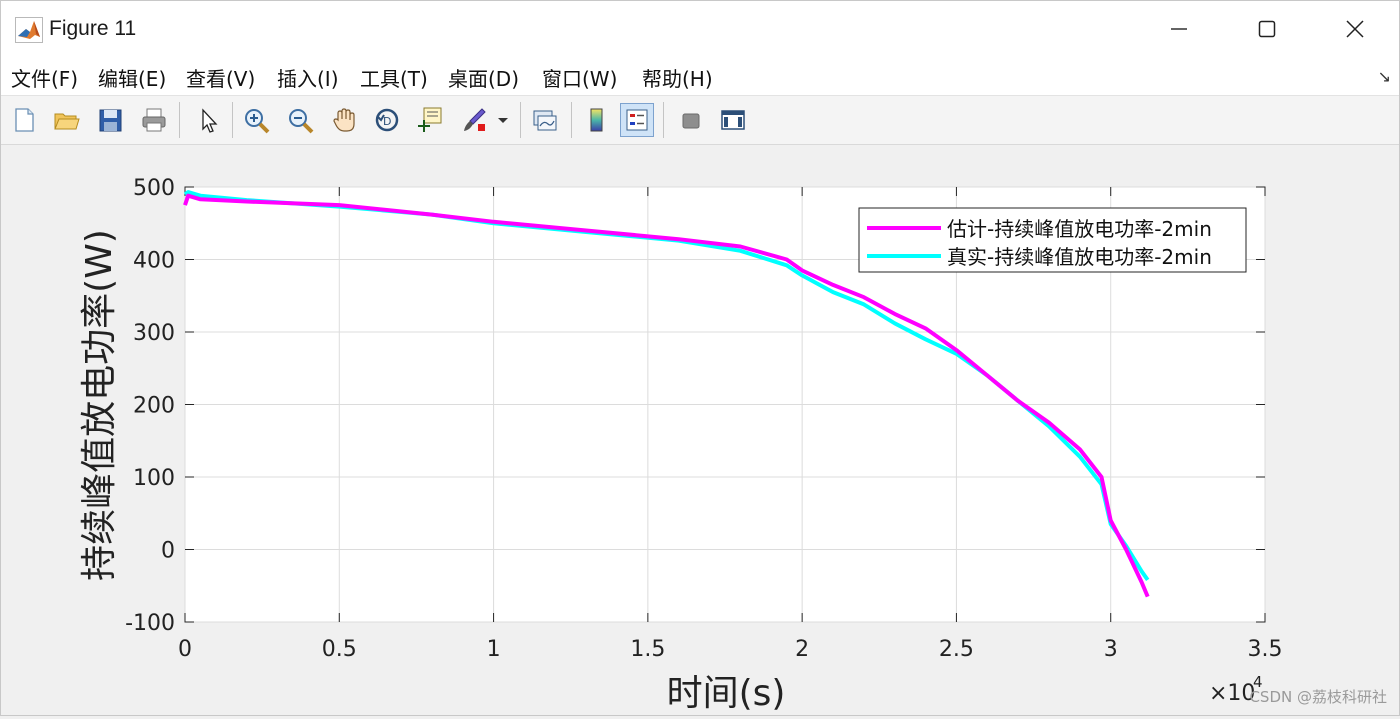  What do you see at coordinates (154, 120) in the screenshot?
I see `print-icon` at bounding box center [154, 120].